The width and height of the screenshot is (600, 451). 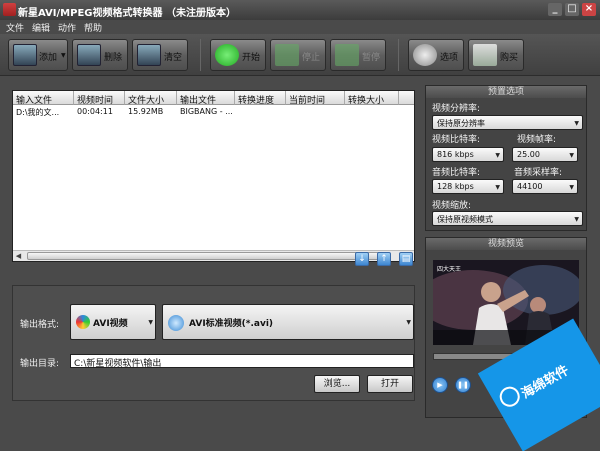 What do you see at coordinates (18, 256) in the screenshot?
I see `scroll-left-icon: ◀` at bounding box center [18, 256].